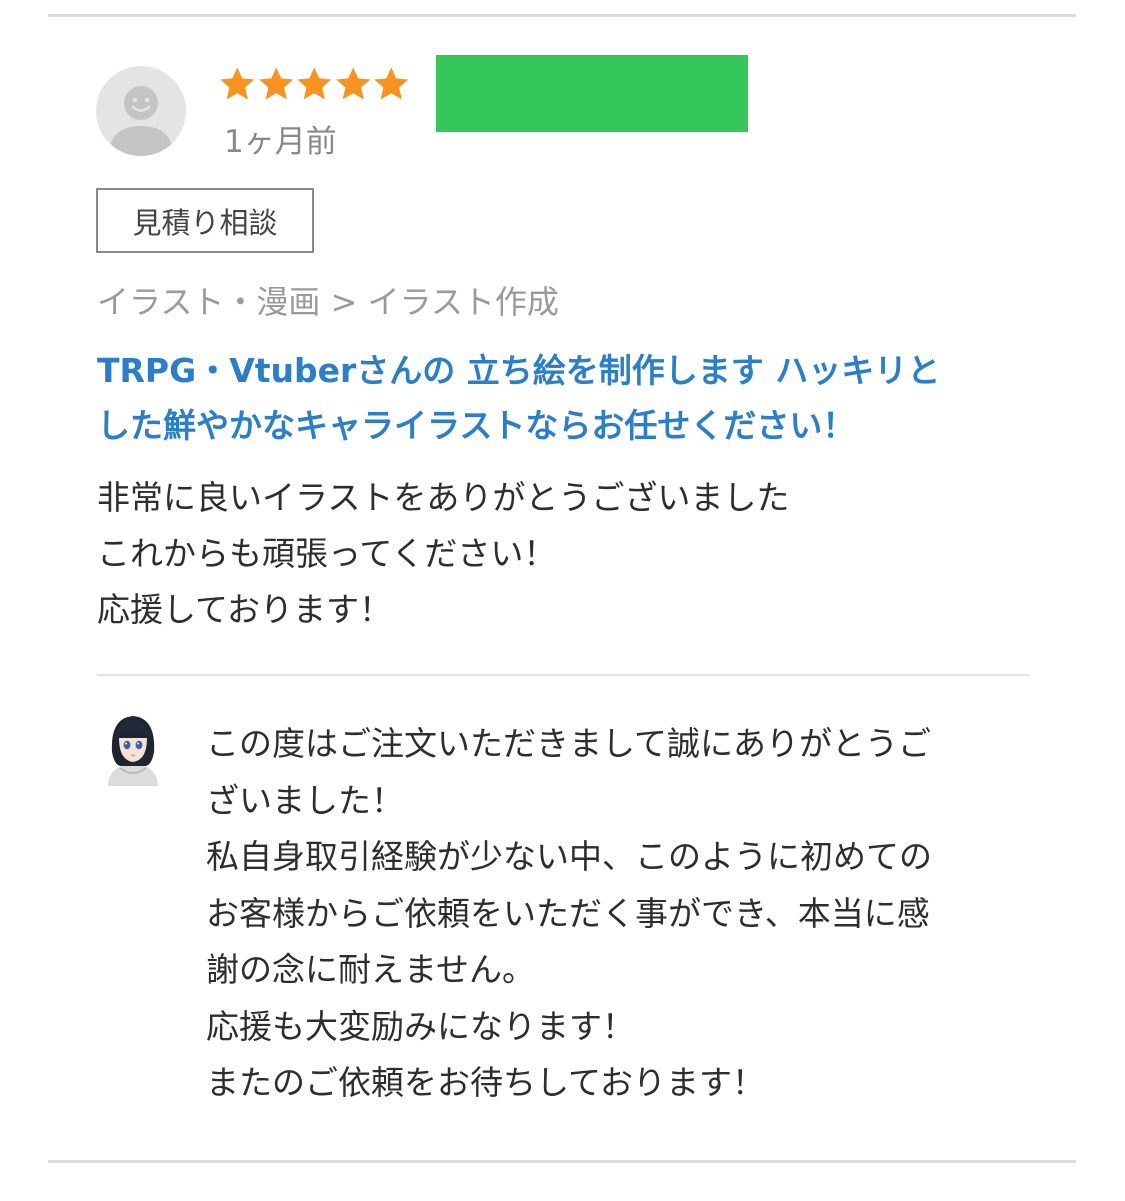  I want to click on reply-text-line: 私自身取引経験が少ない中、このように初めての, so click(569, 856).